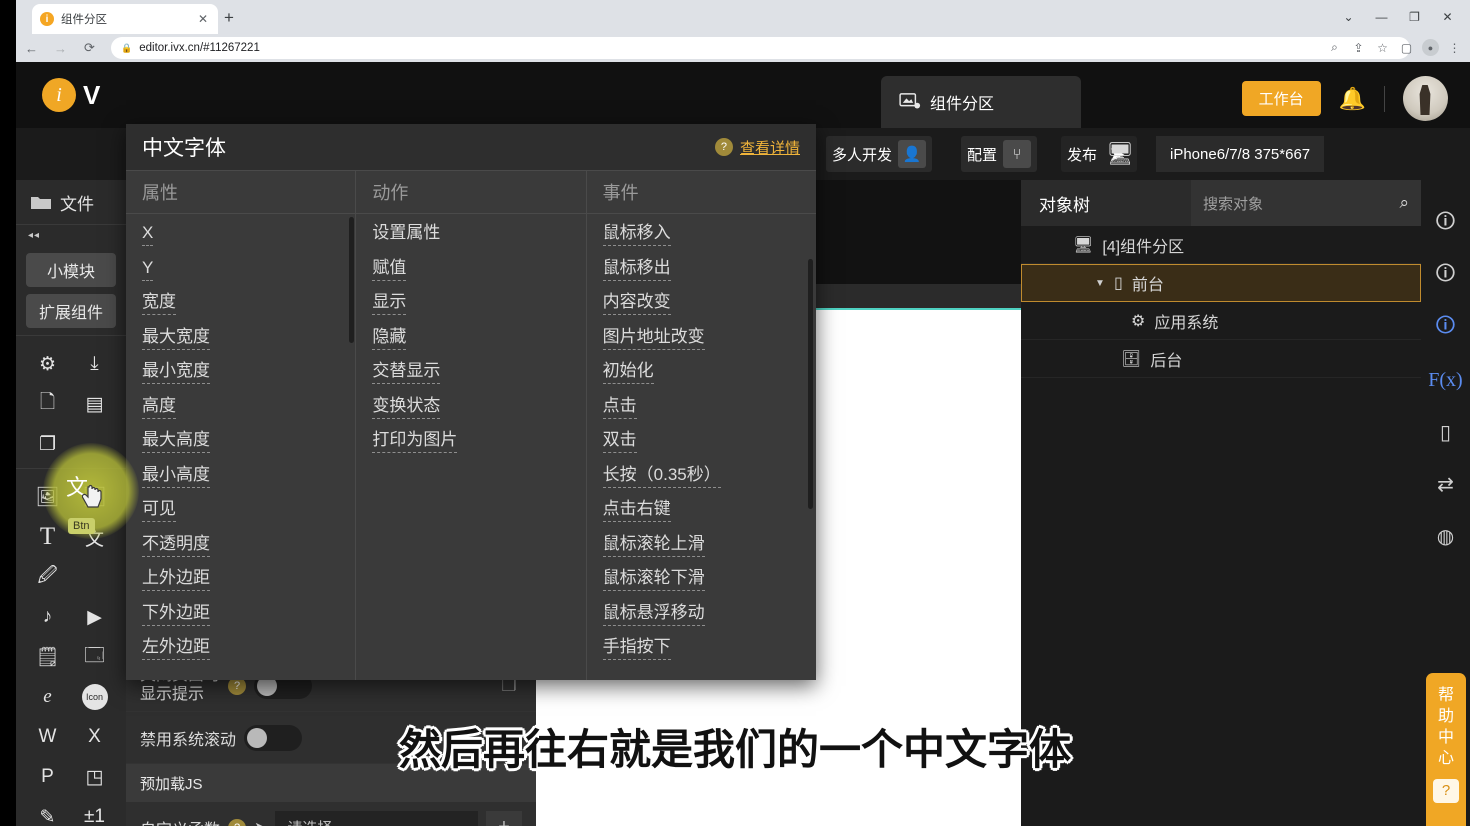 The width and height of the screenshot is (1470, 826). What do you see at coordinates (81, 526) in the screenshot?
I see `button-btn-icon: Btn` at bounding box center [81, 526].